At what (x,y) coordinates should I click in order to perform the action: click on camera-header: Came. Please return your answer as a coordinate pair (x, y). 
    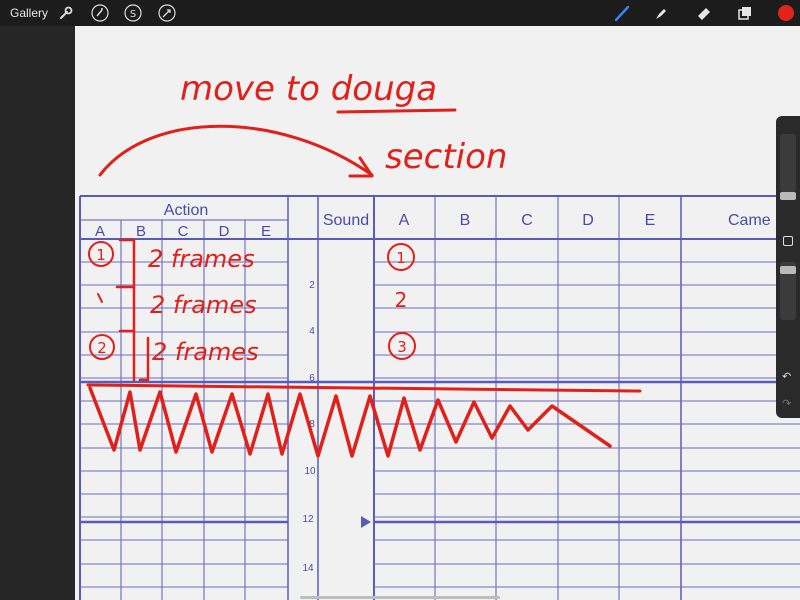
    Looking at the image, I should click on (749, 220).